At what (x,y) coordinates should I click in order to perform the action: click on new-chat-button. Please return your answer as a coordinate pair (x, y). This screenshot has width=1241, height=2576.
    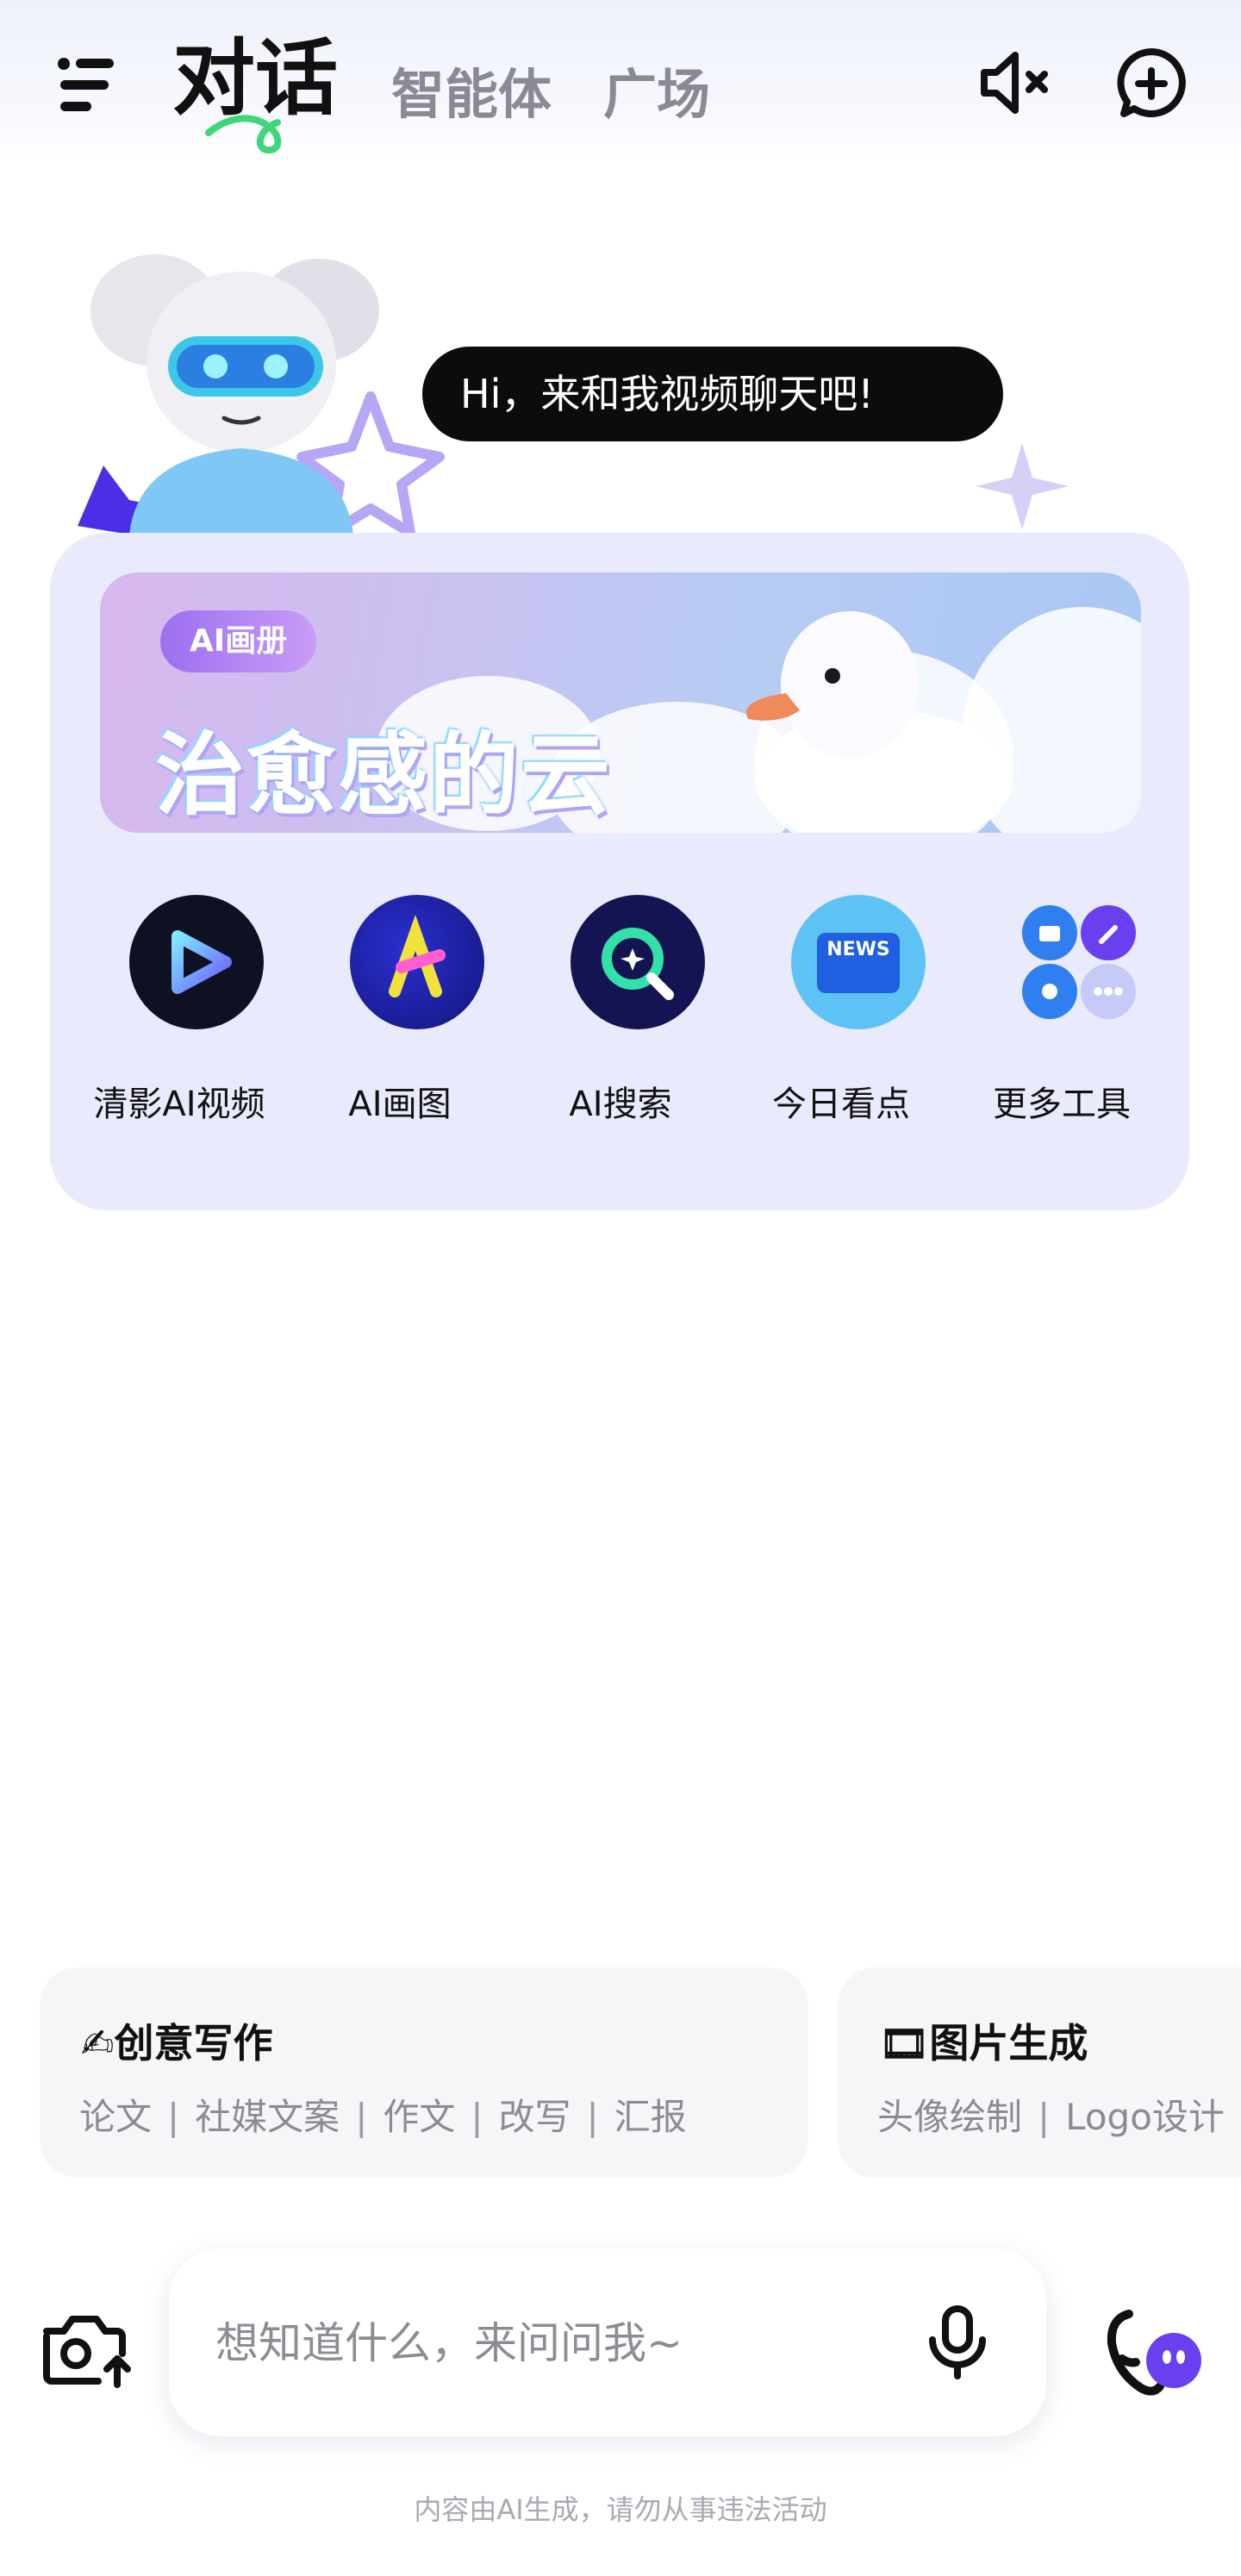
    Looking at the image, I should click on (1151, 83).